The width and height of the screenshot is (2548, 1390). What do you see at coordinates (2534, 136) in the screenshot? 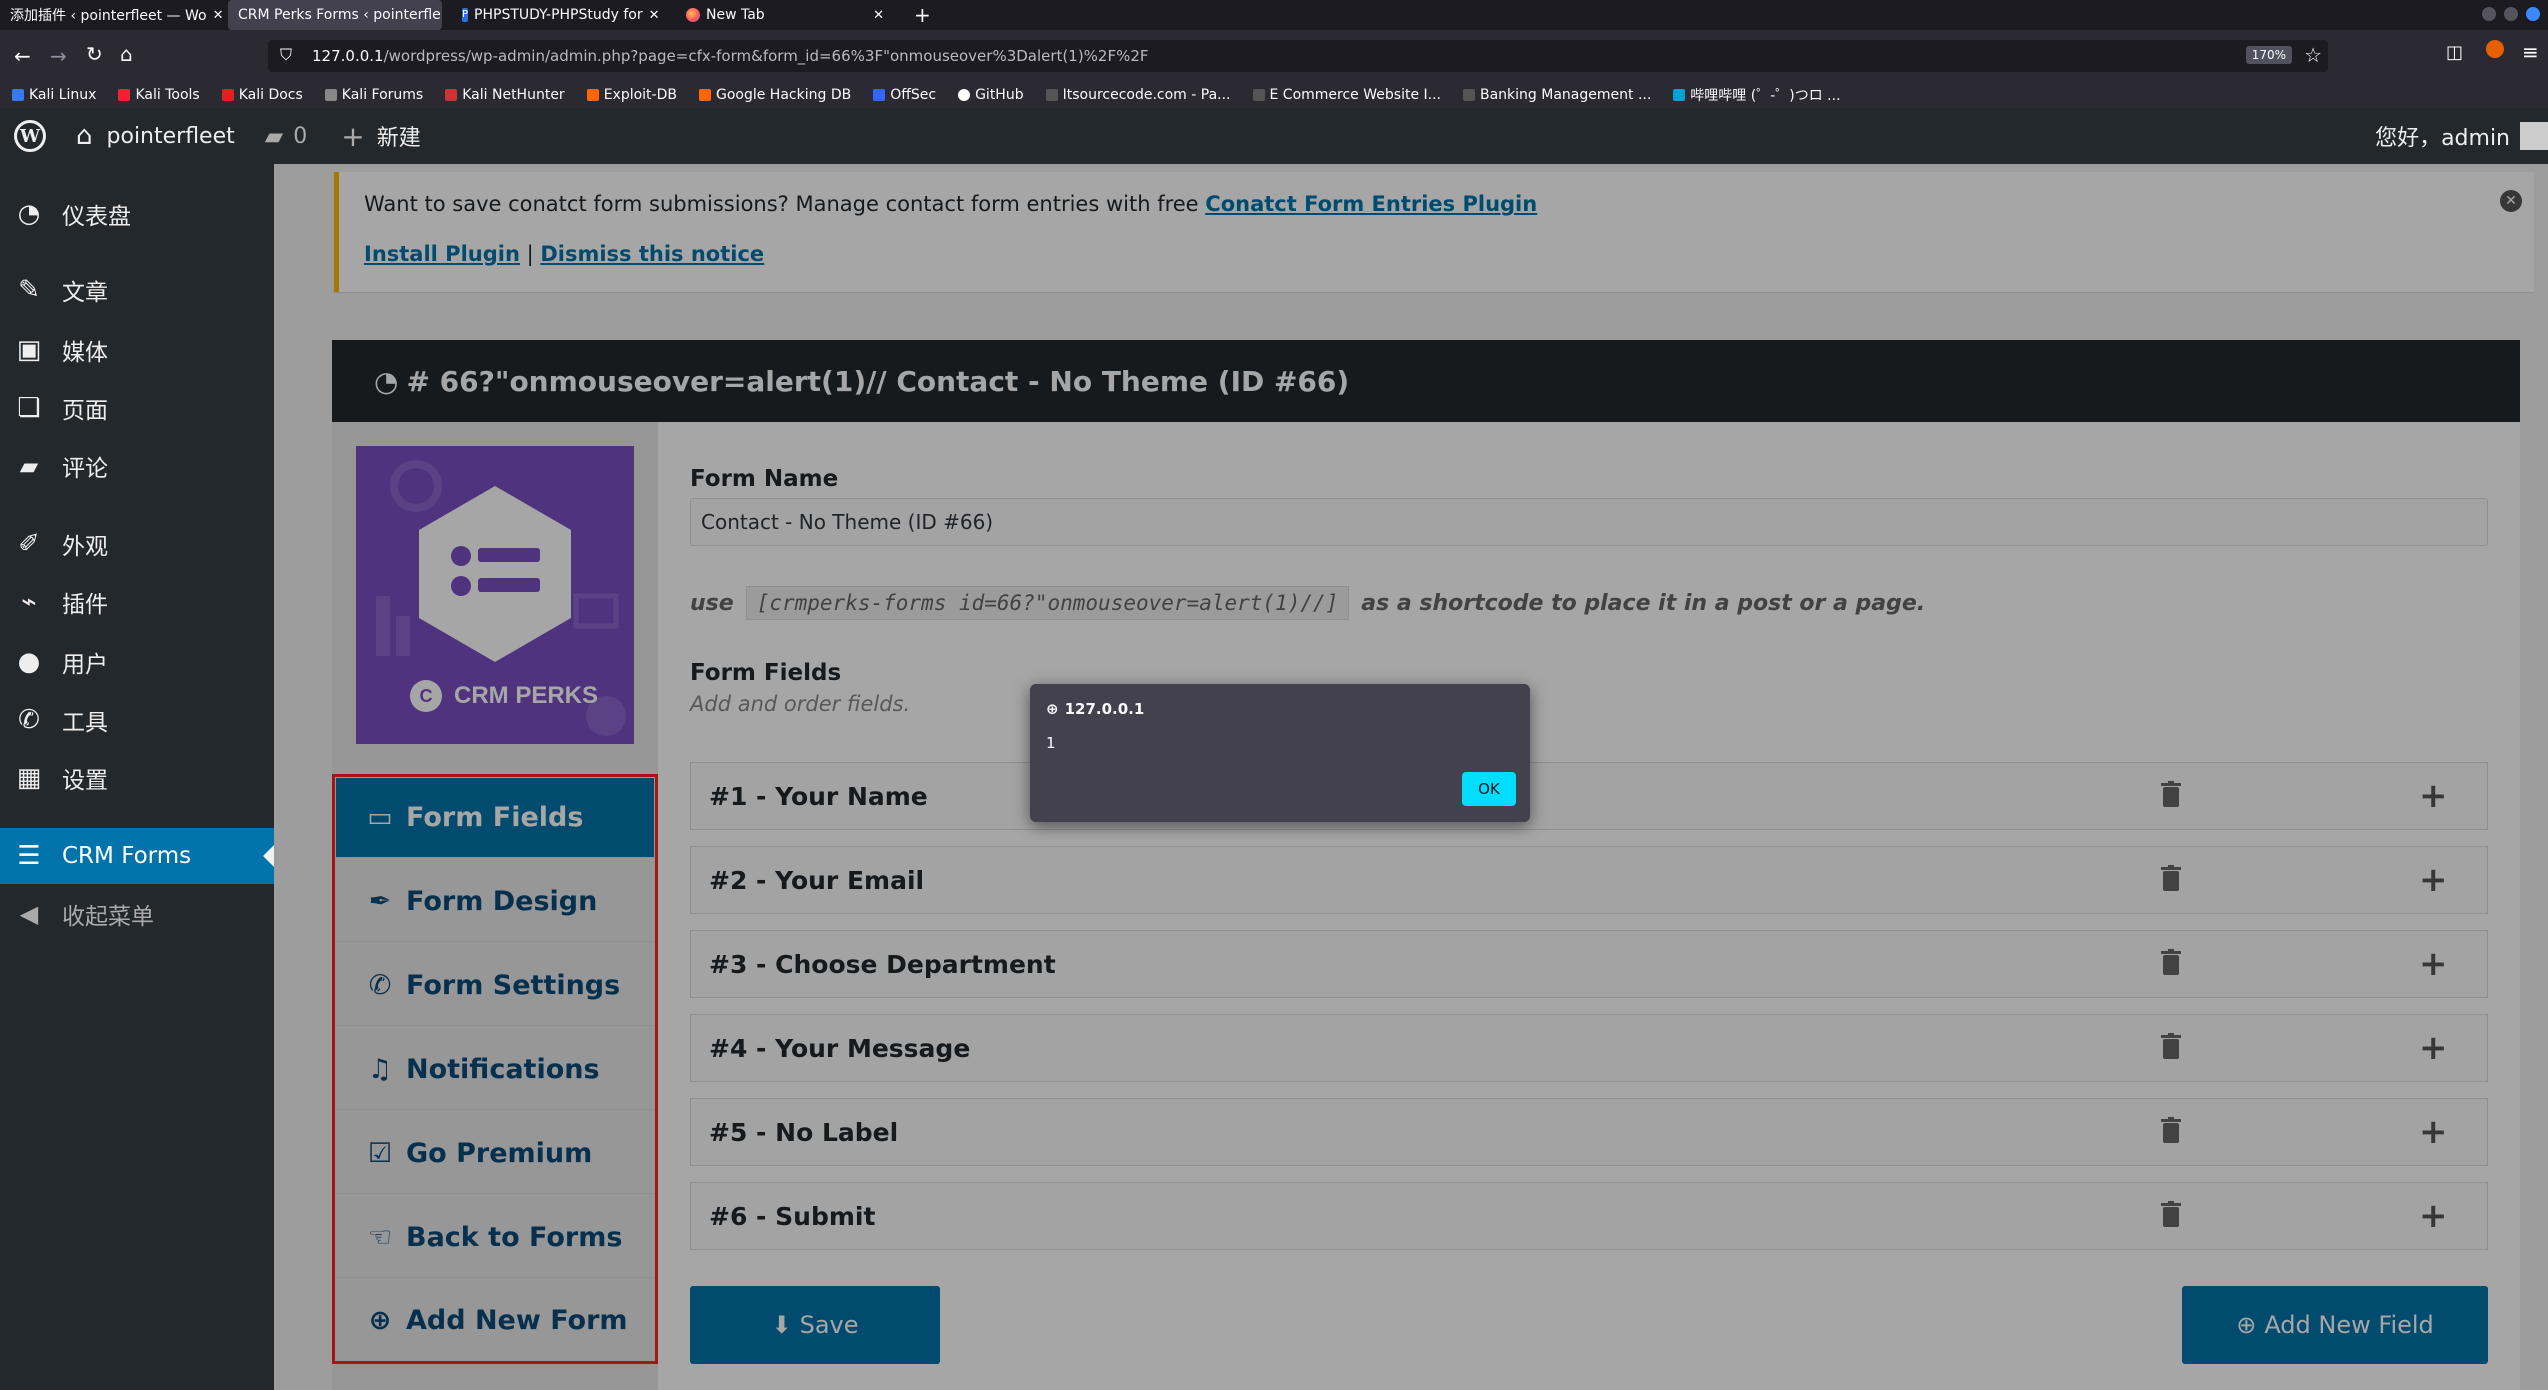
I see `avatar` at bounding box center [2534, 136].